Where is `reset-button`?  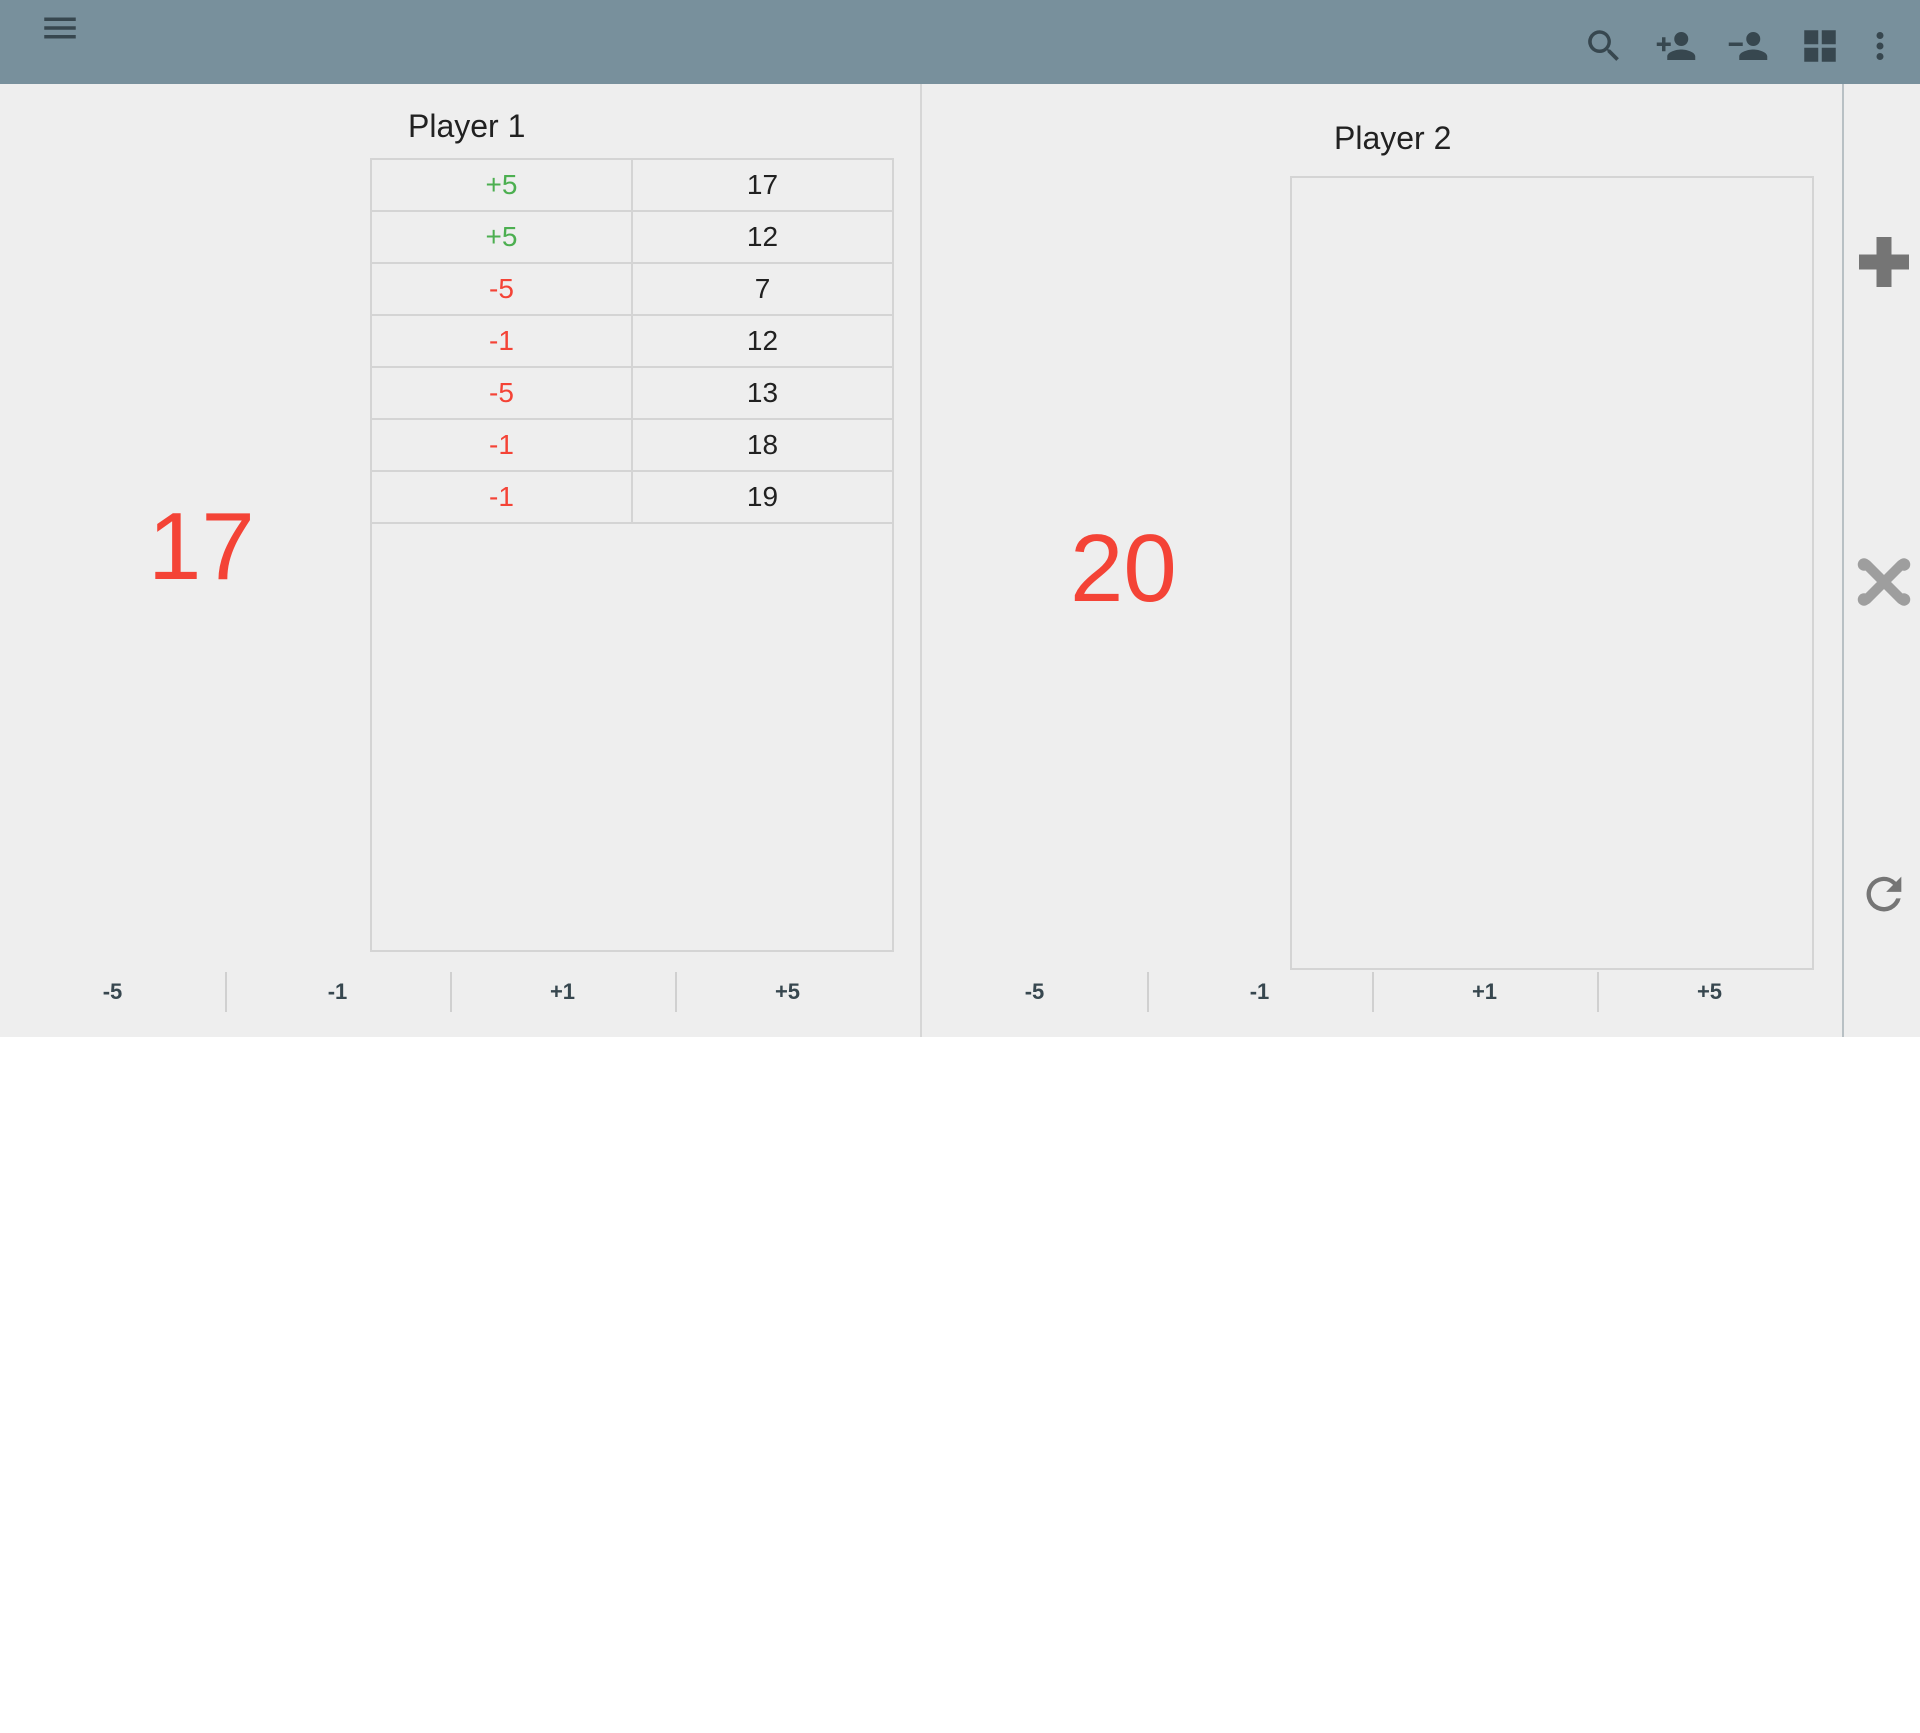
reset-button is located at coordinates (1884, 894).